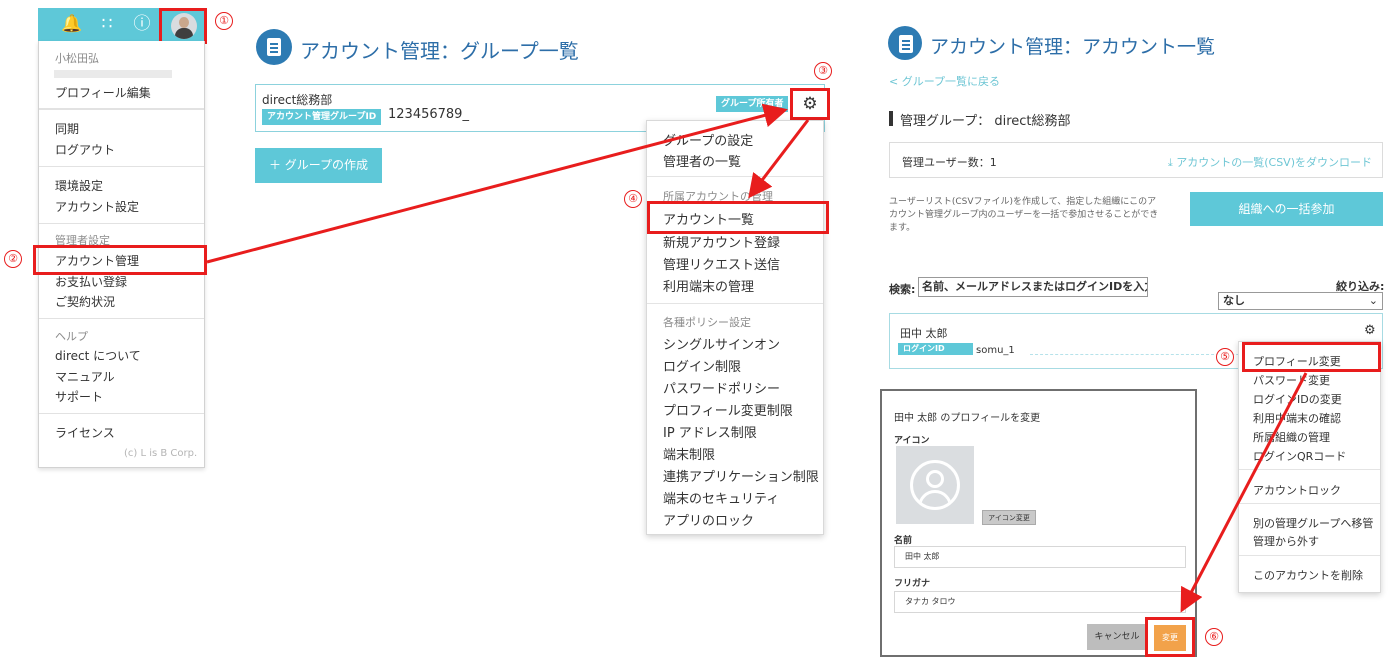 The image size is (1399, 667). What do you see at coordinates (810, 104) in the screenshot?
I see `group-settings-gear-icon: ⚙` at bounding box center [810, 104].